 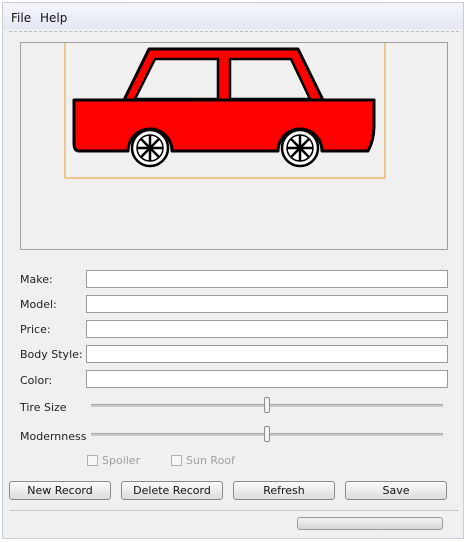 I want to click on menu-bar: File Help, so click(x=233, y=16).